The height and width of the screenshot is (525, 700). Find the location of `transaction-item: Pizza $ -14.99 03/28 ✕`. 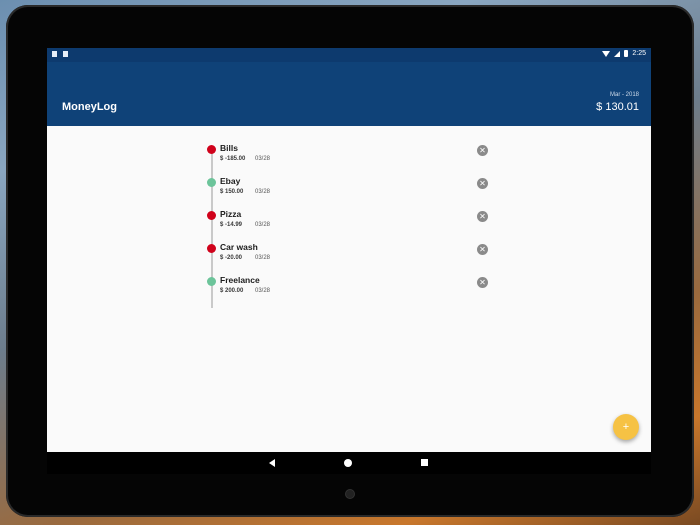

transaction-item: Pizza $ -14.99 03/28 ✕ is located at coordinates (350, 222).